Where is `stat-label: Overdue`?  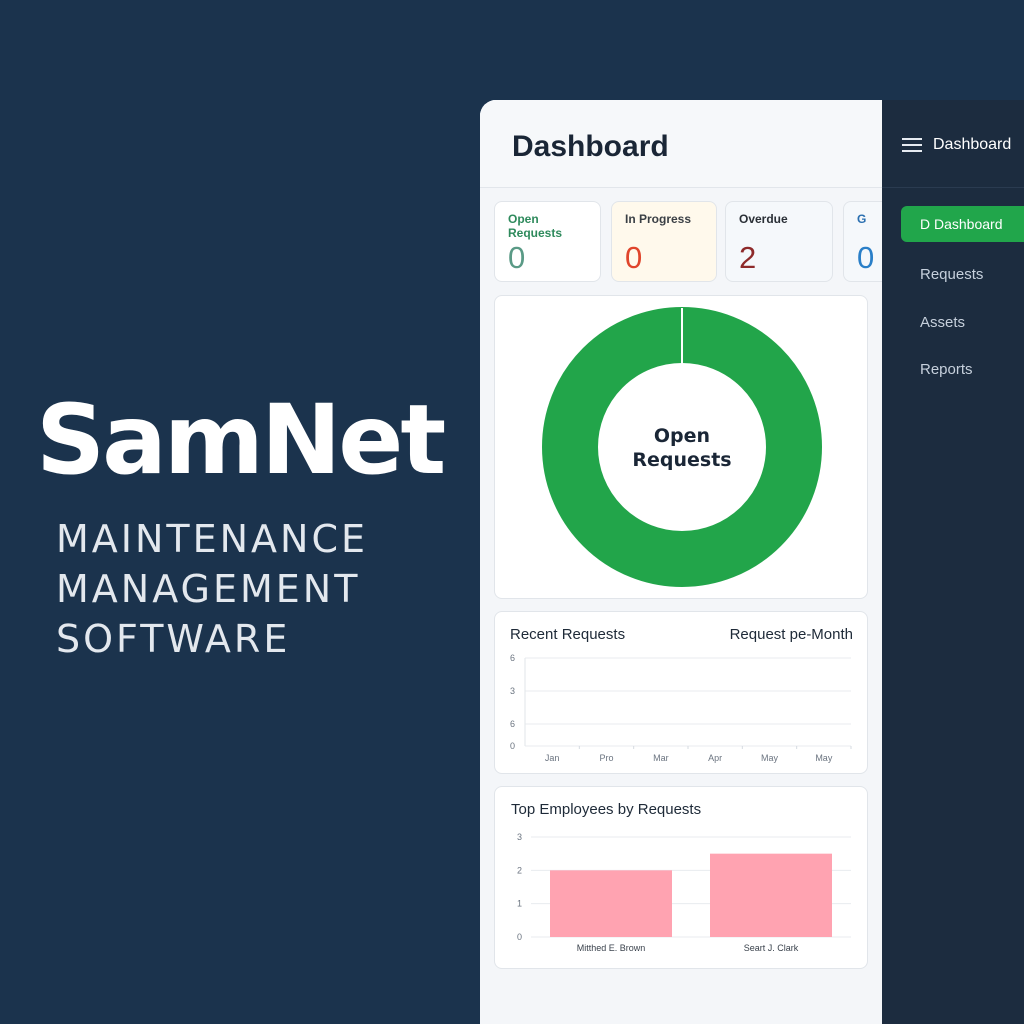 stat-label: Overdue is located at coordinates (763, 219).